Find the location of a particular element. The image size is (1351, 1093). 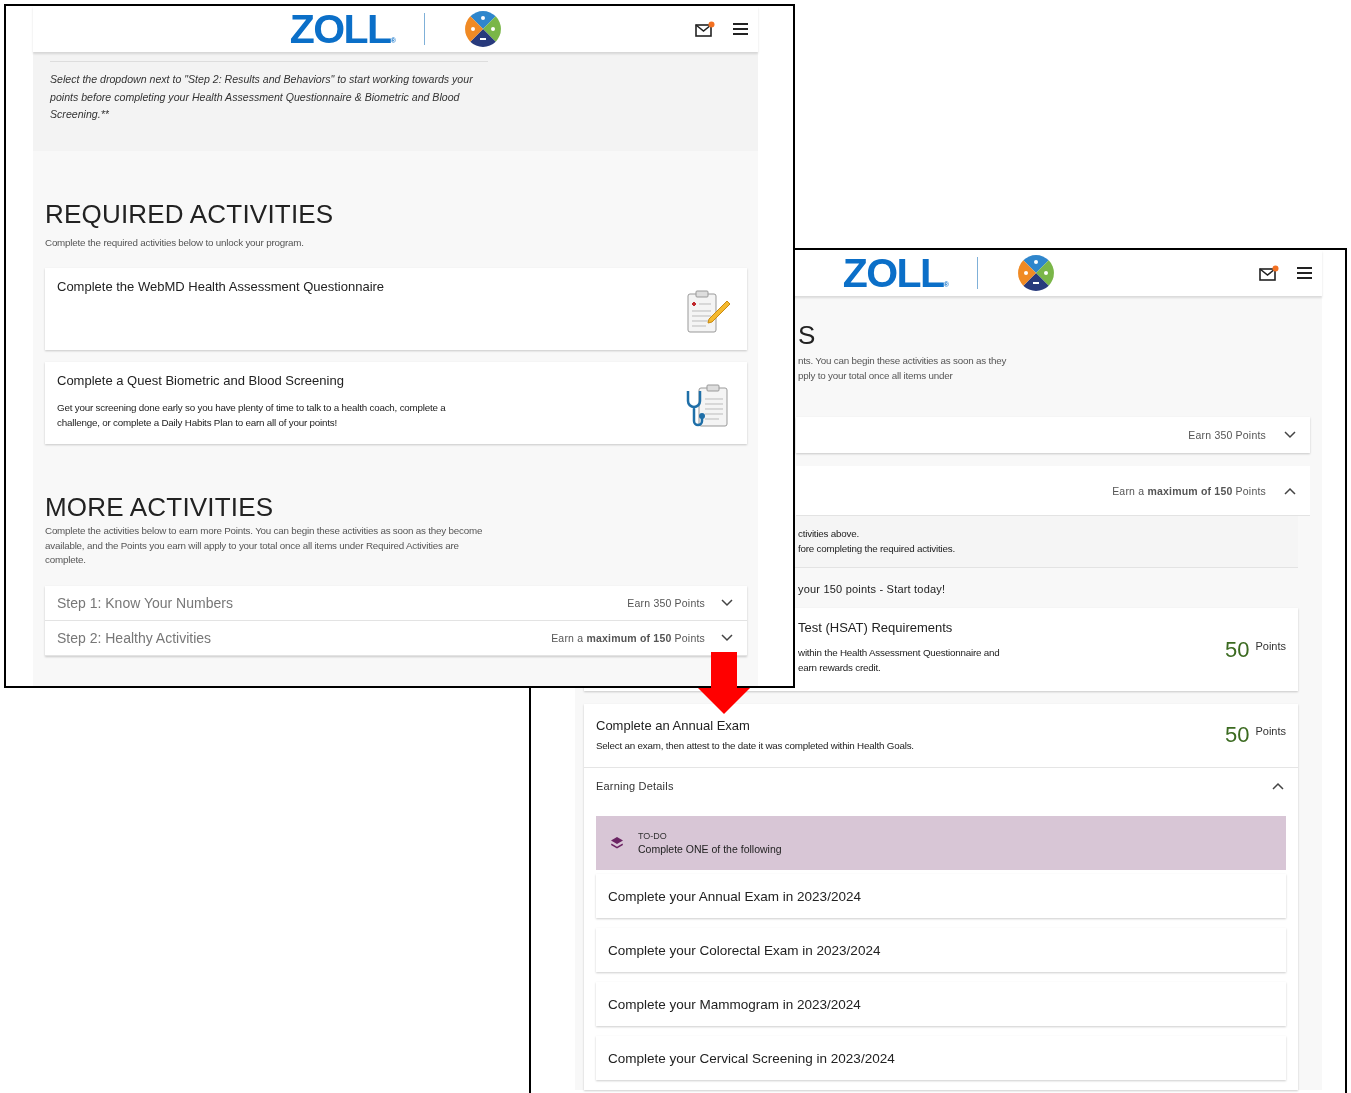

layers-icon is located at coordinates (617, 843).